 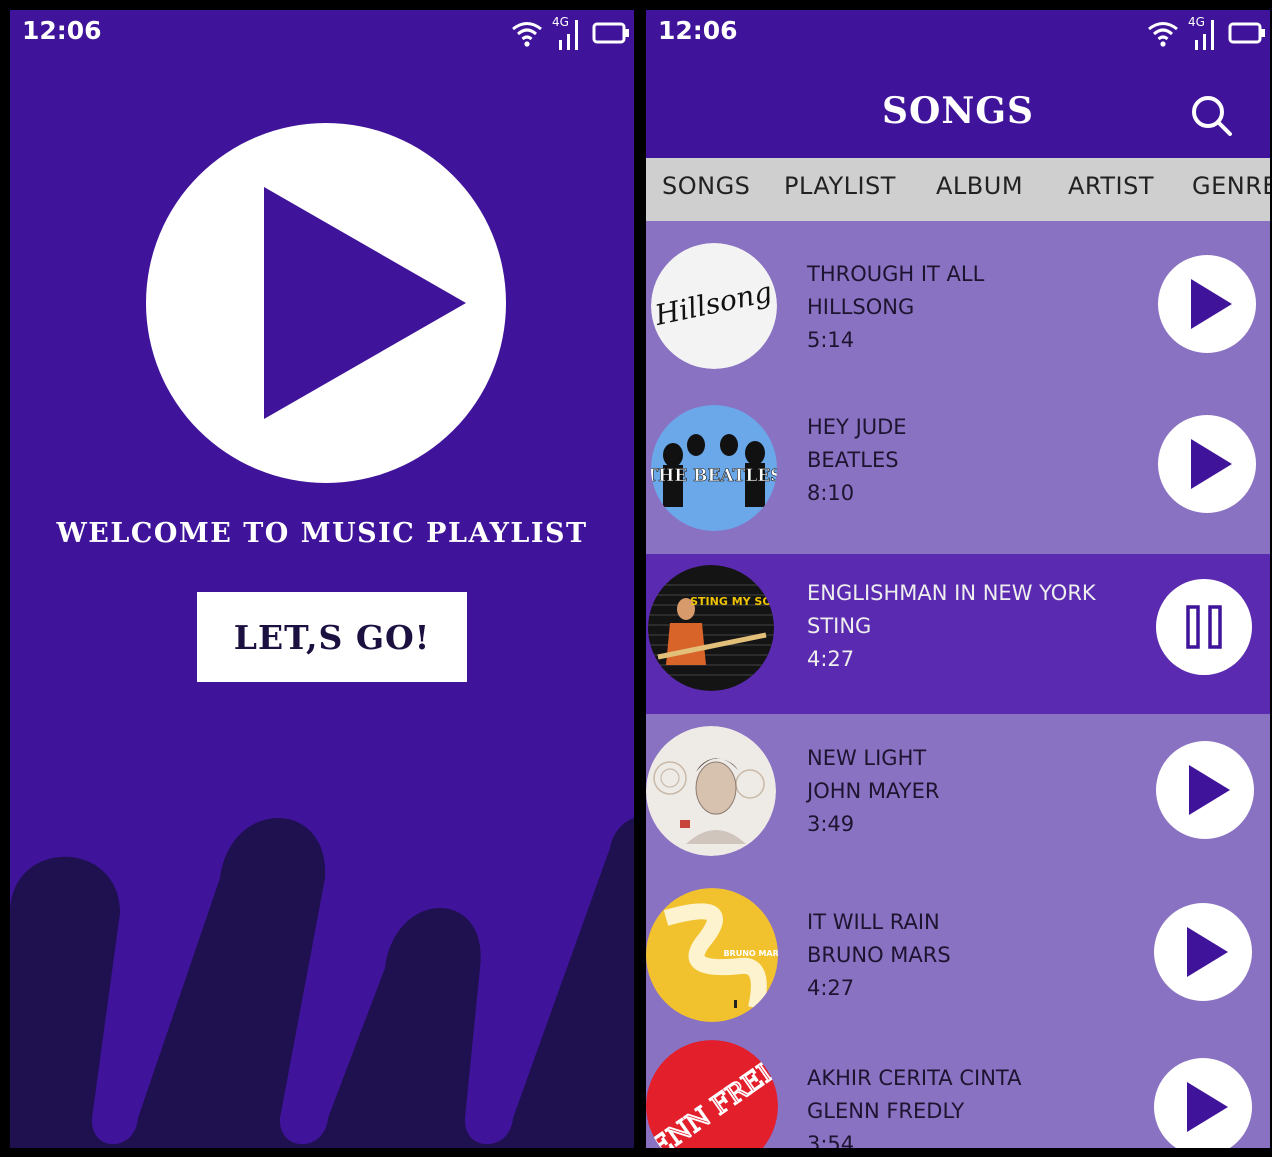 I want to click on search-button, so click(x=1212, y=116).